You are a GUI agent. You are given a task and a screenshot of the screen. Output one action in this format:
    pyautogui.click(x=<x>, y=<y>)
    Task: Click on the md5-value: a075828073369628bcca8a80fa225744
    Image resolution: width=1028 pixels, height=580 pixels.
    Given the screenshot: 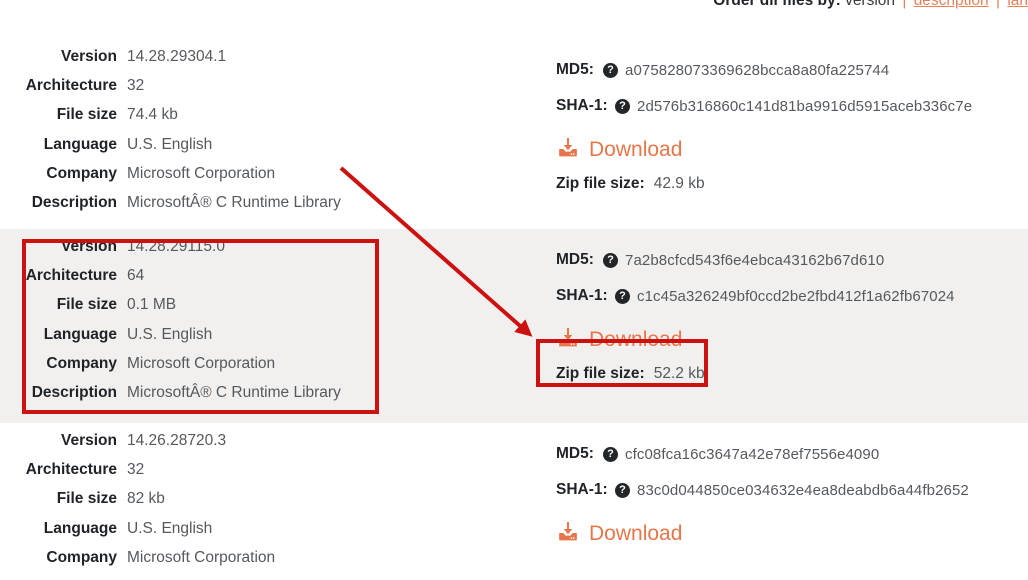 What is the action you would take?
    pyautogui.click(x=757, y=70)
    